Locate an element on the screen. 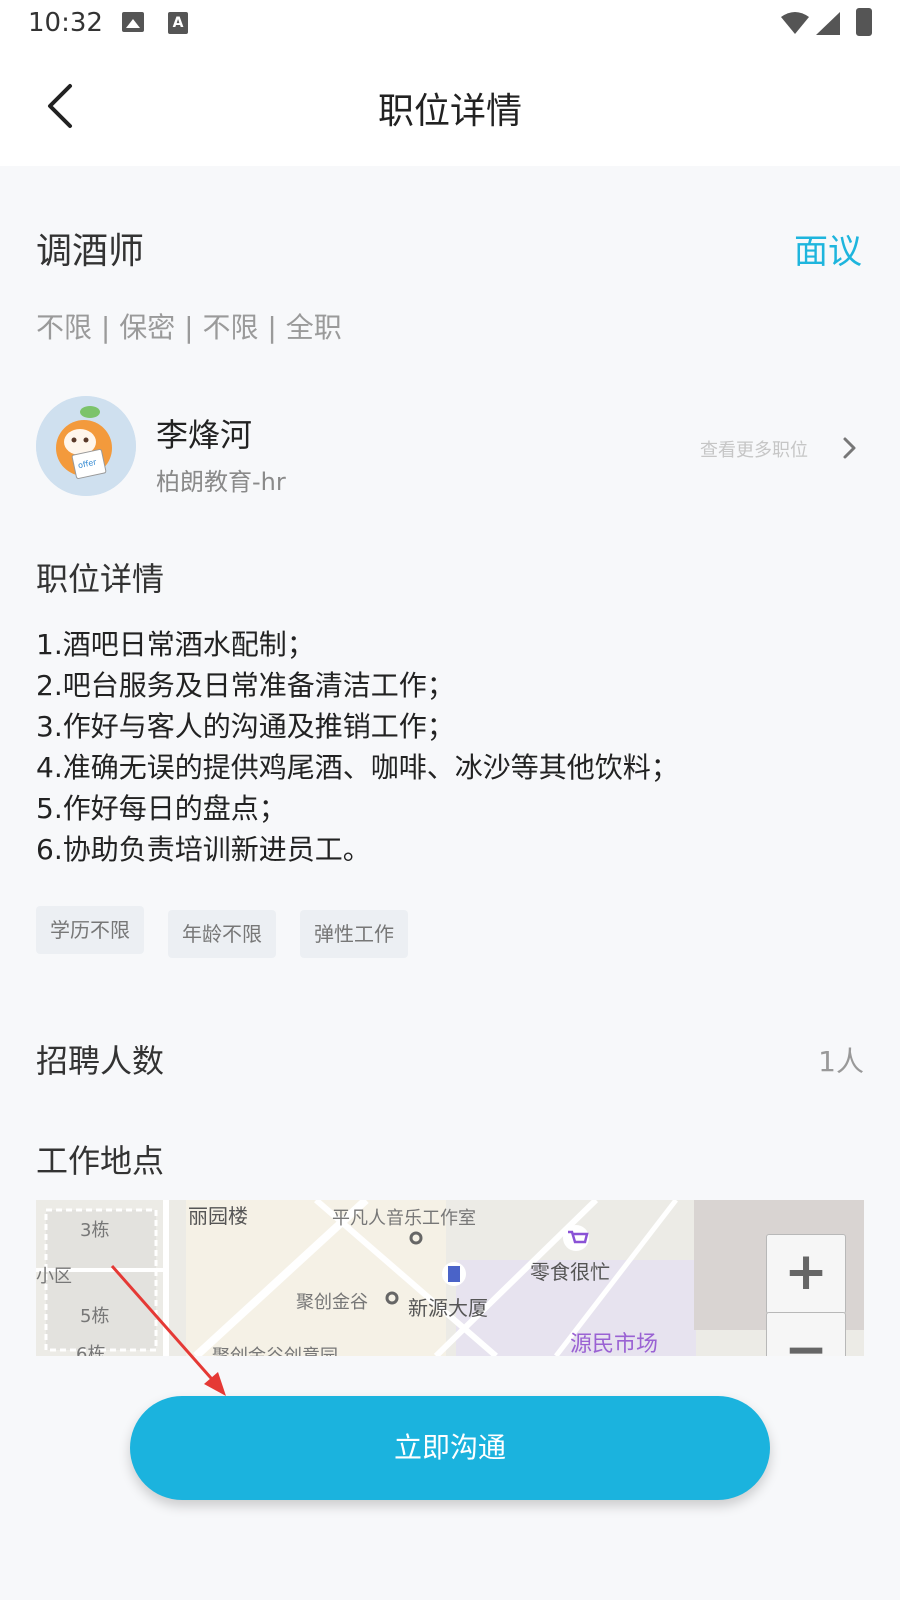 This screenshot has width=900, height=1600. more-jobs-link: 查看更多职位 is located at coordinates (754, 449).